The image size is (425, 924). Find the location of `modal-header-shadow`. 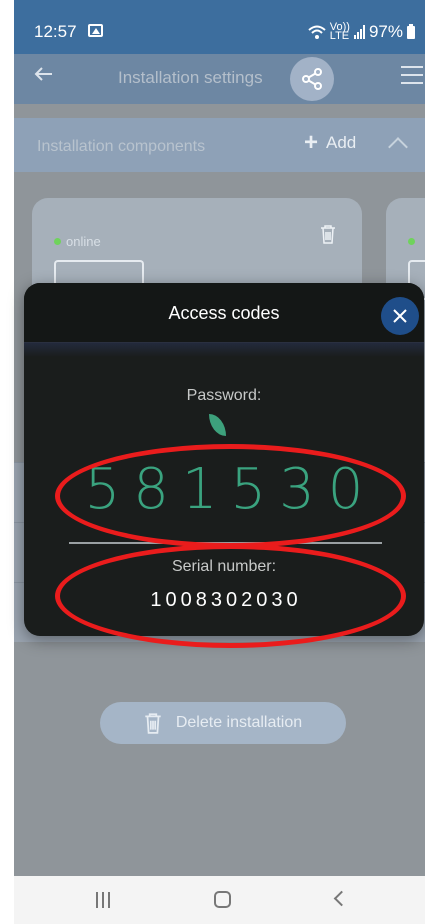

modal-header-shadow is located at coordinates (224, 350).